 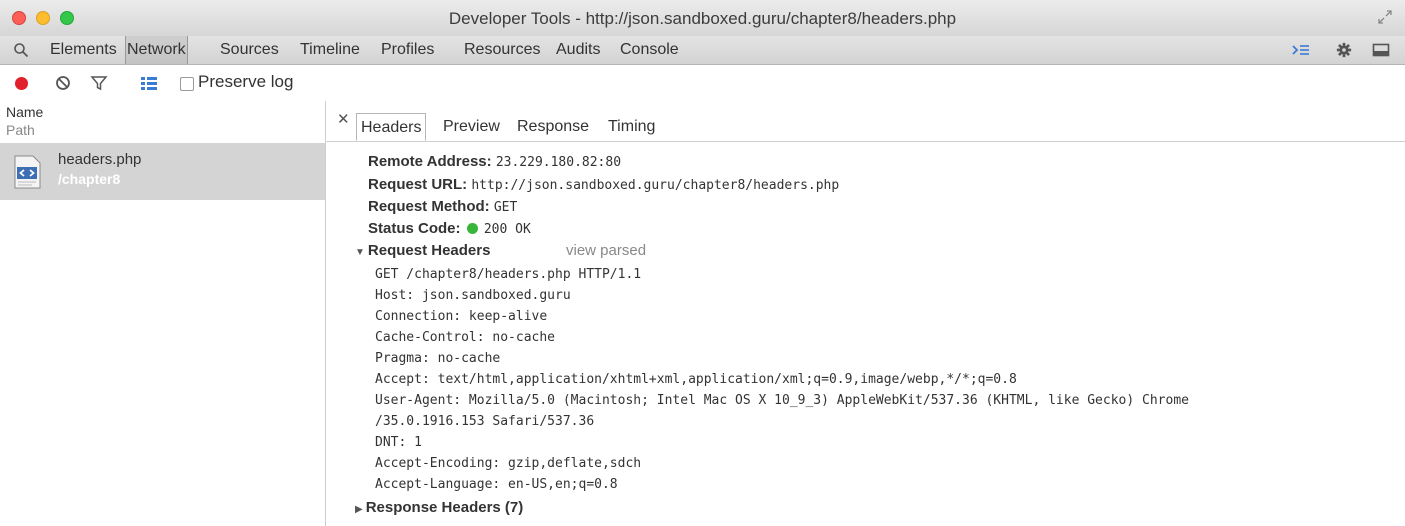 What do you see at coordinates (473, 295) in the screenshot?
I see `header-line: Host: json.sandboxed.guru` at bounding box center [473, 295].